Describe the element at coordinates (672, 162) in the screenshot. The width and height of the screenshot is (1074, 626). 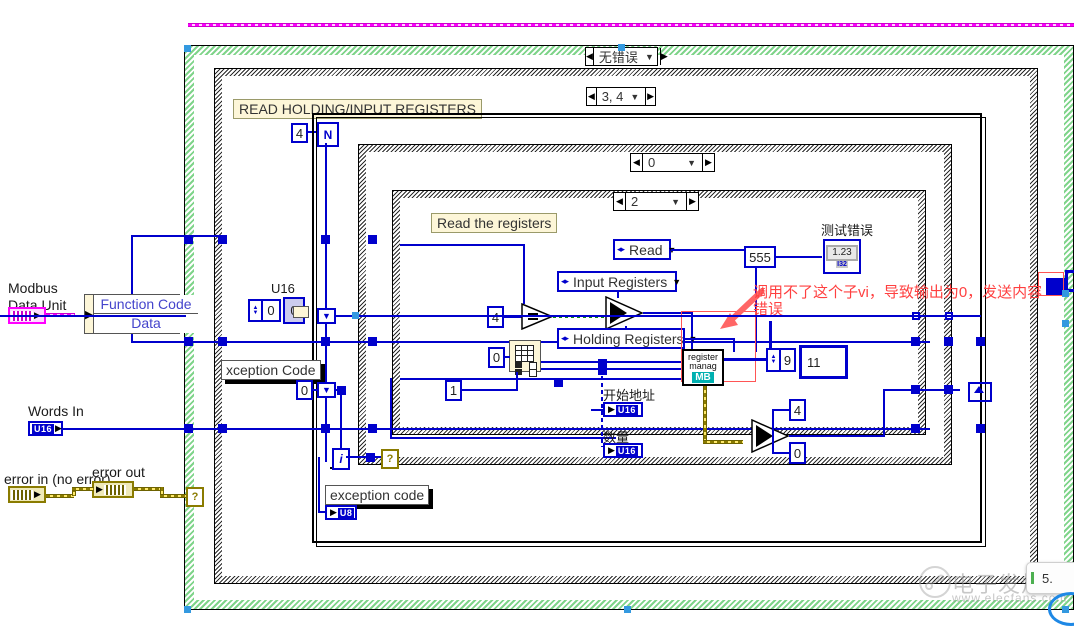
I see `case-selector-zero: ◀ 0 ▼ ▶` at that location.